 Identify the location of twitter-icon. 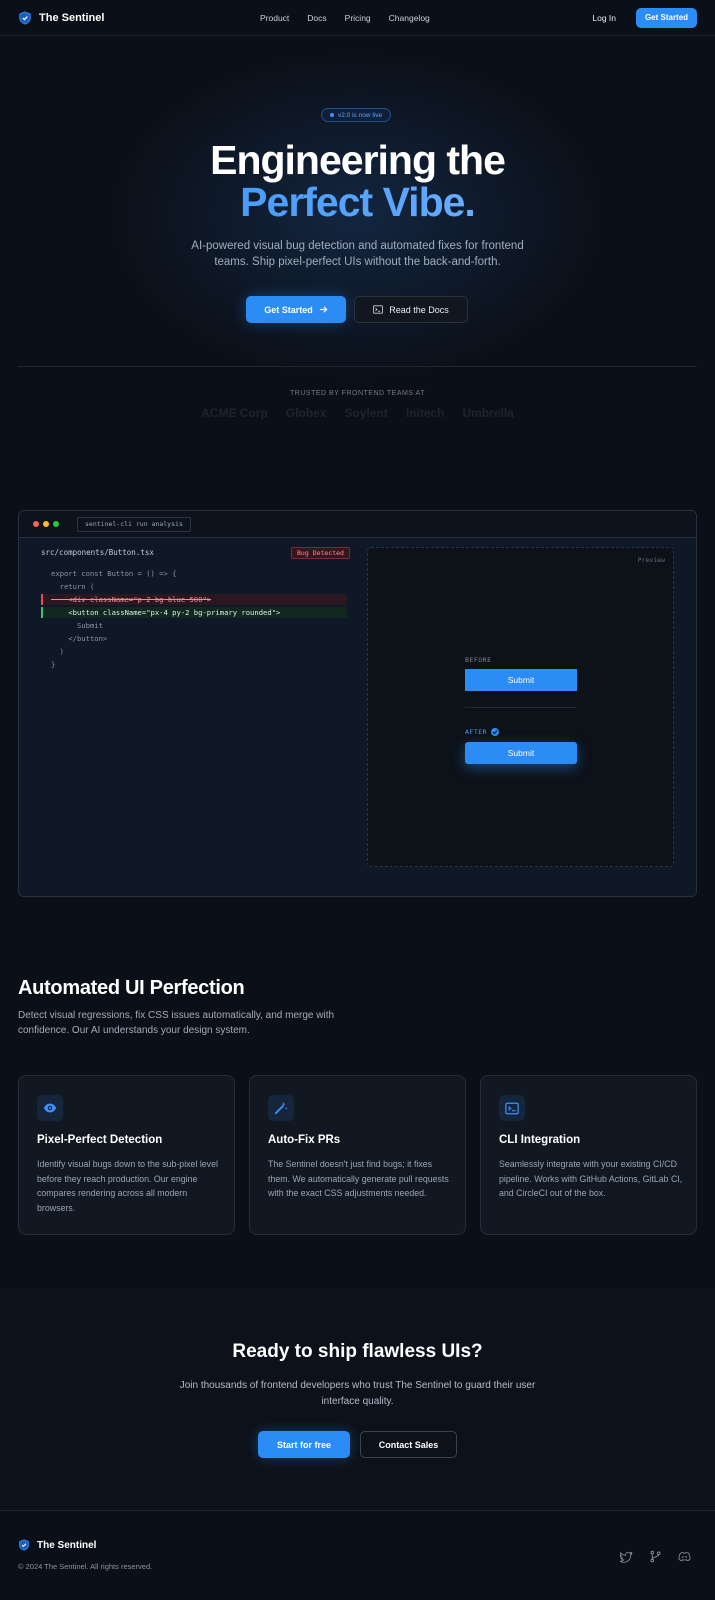
(626, 1556).